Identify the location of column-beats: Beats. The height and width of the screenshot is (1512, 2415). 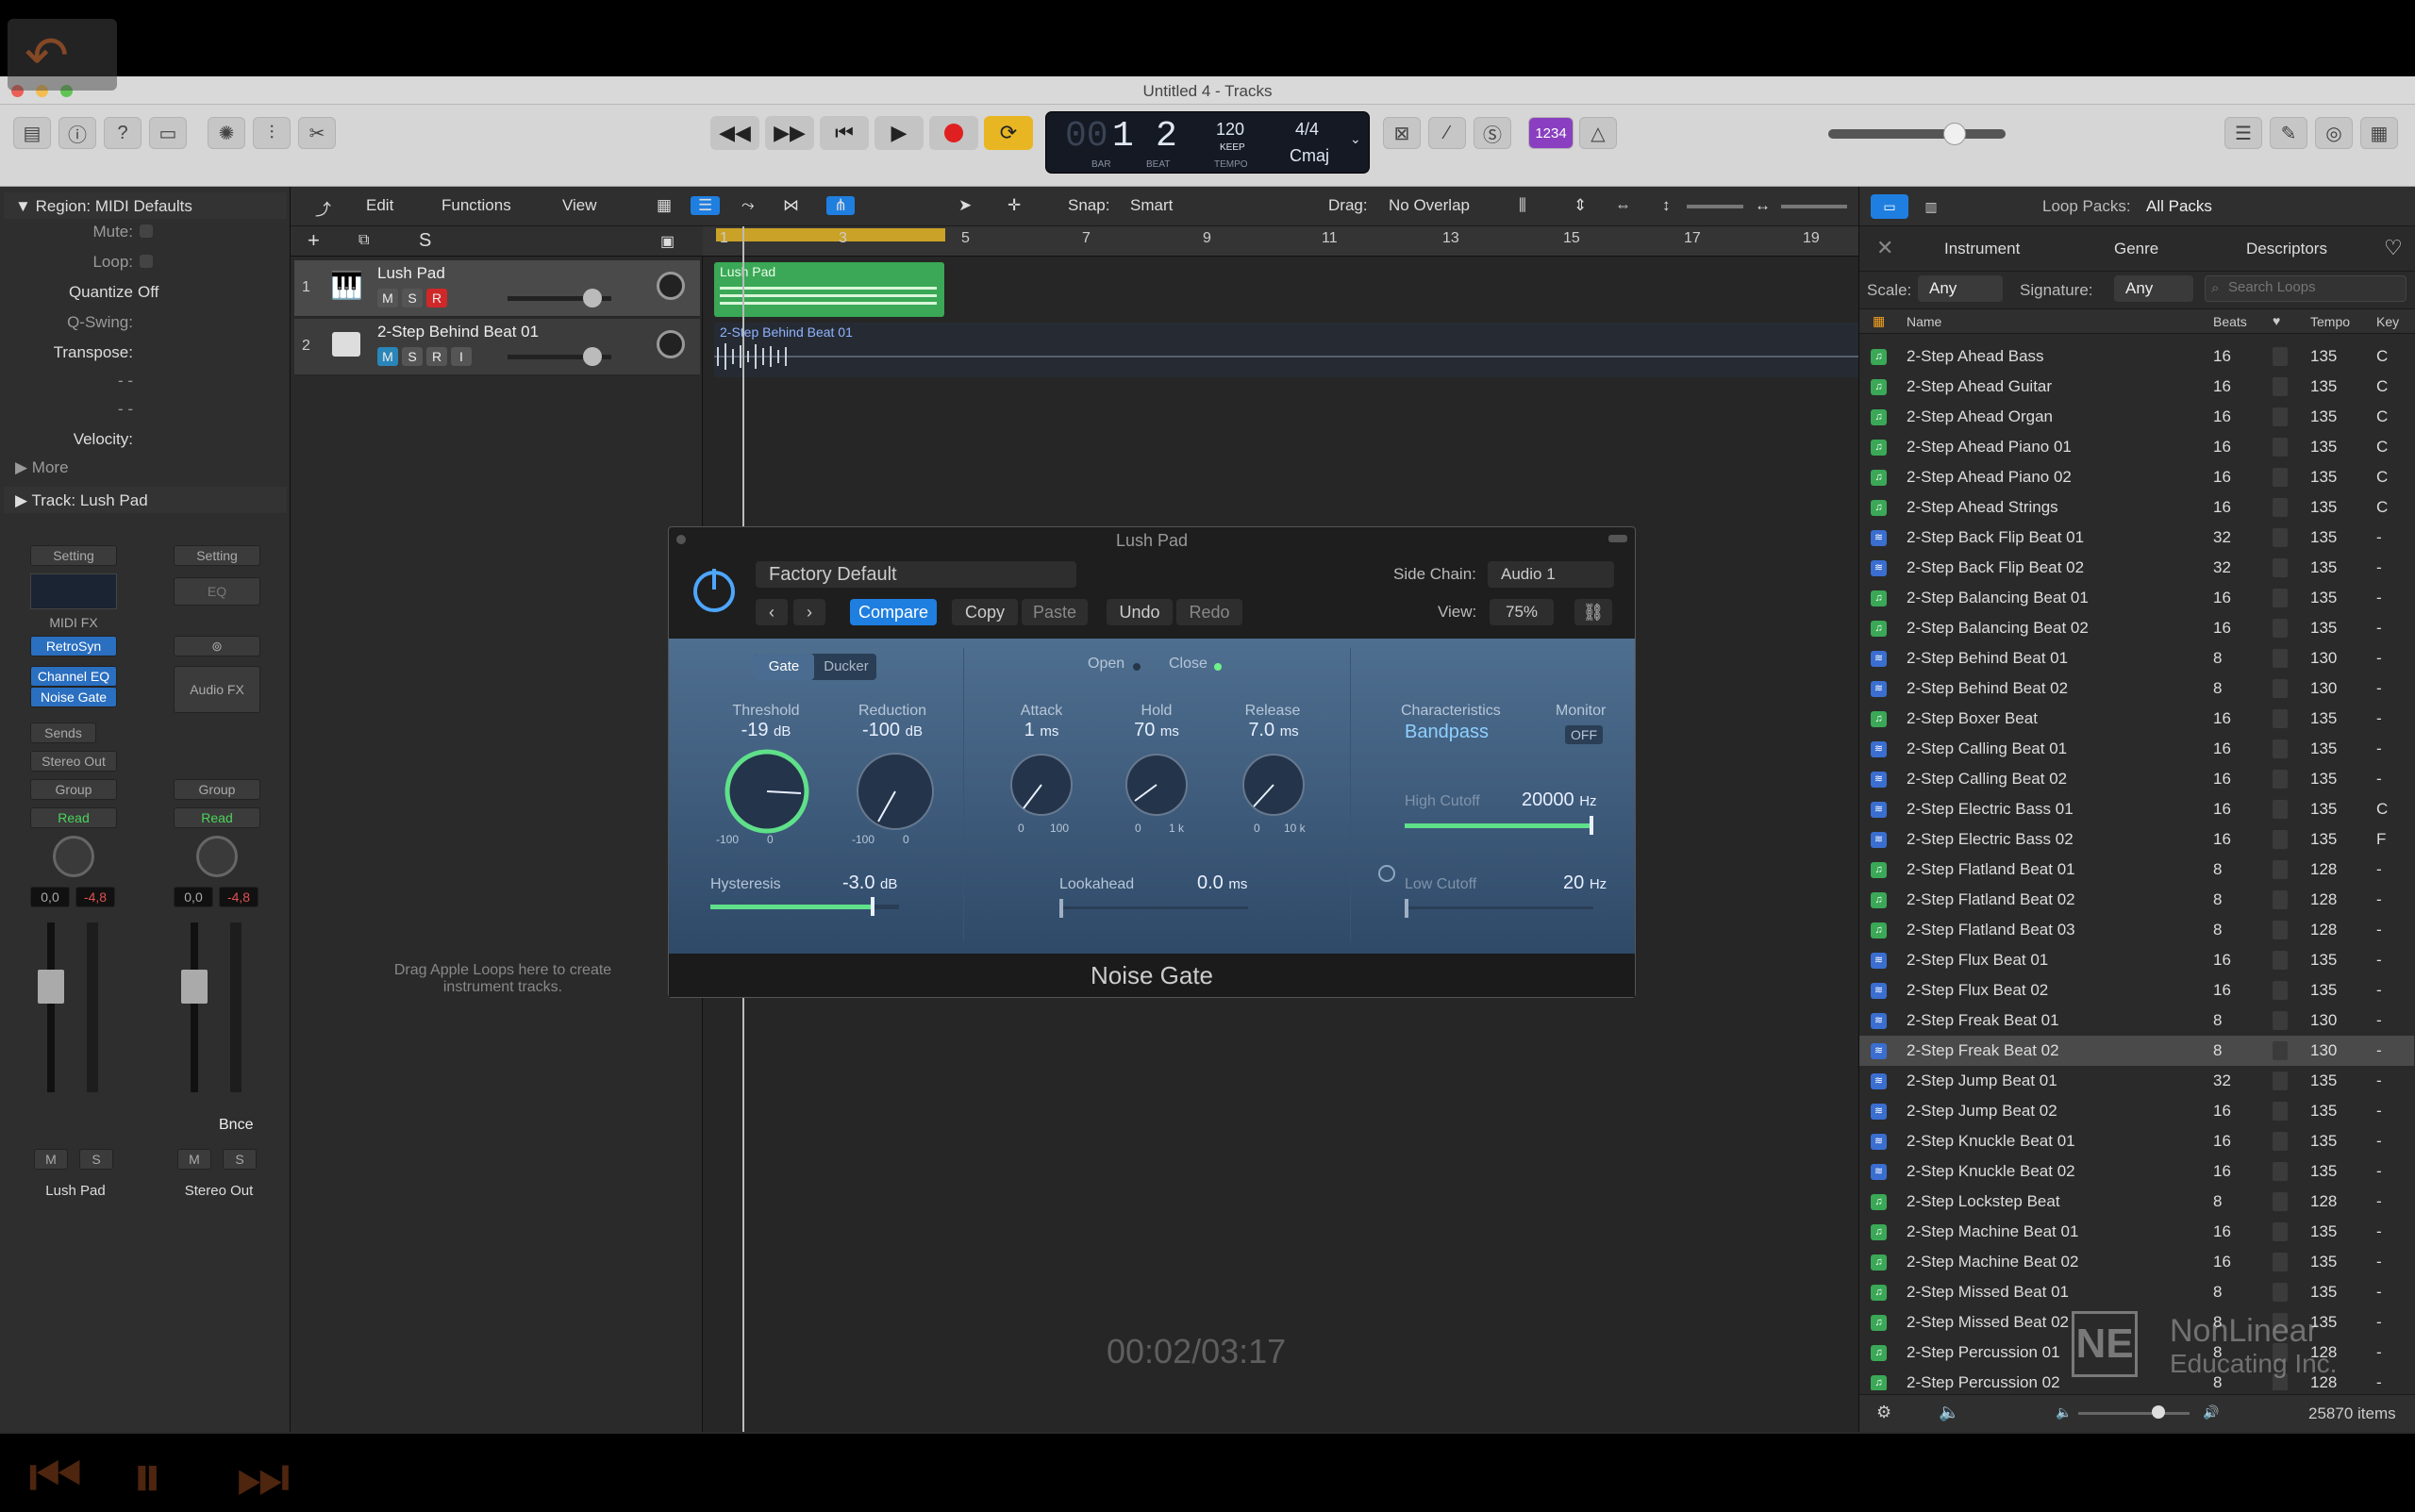
(2230, 321).